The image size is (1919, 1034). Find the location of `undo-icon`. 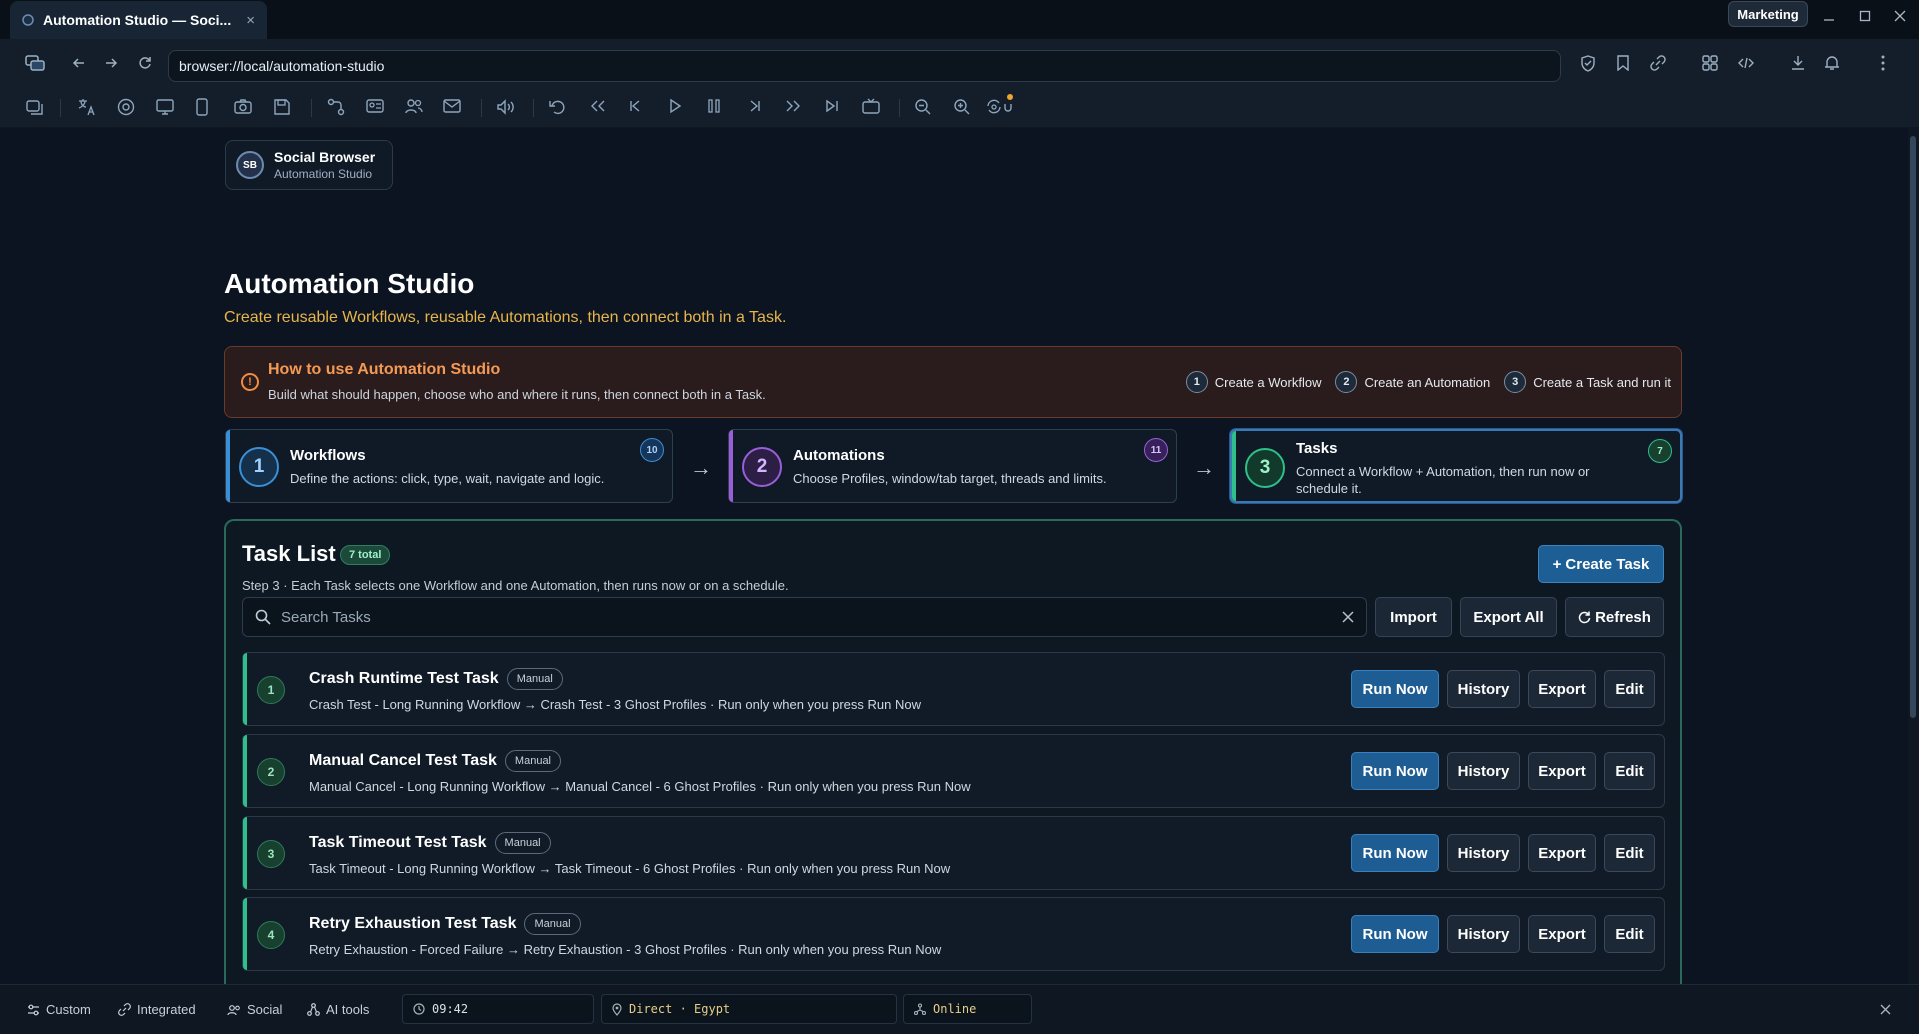

undo-icon is located at coordinates (557, 107).